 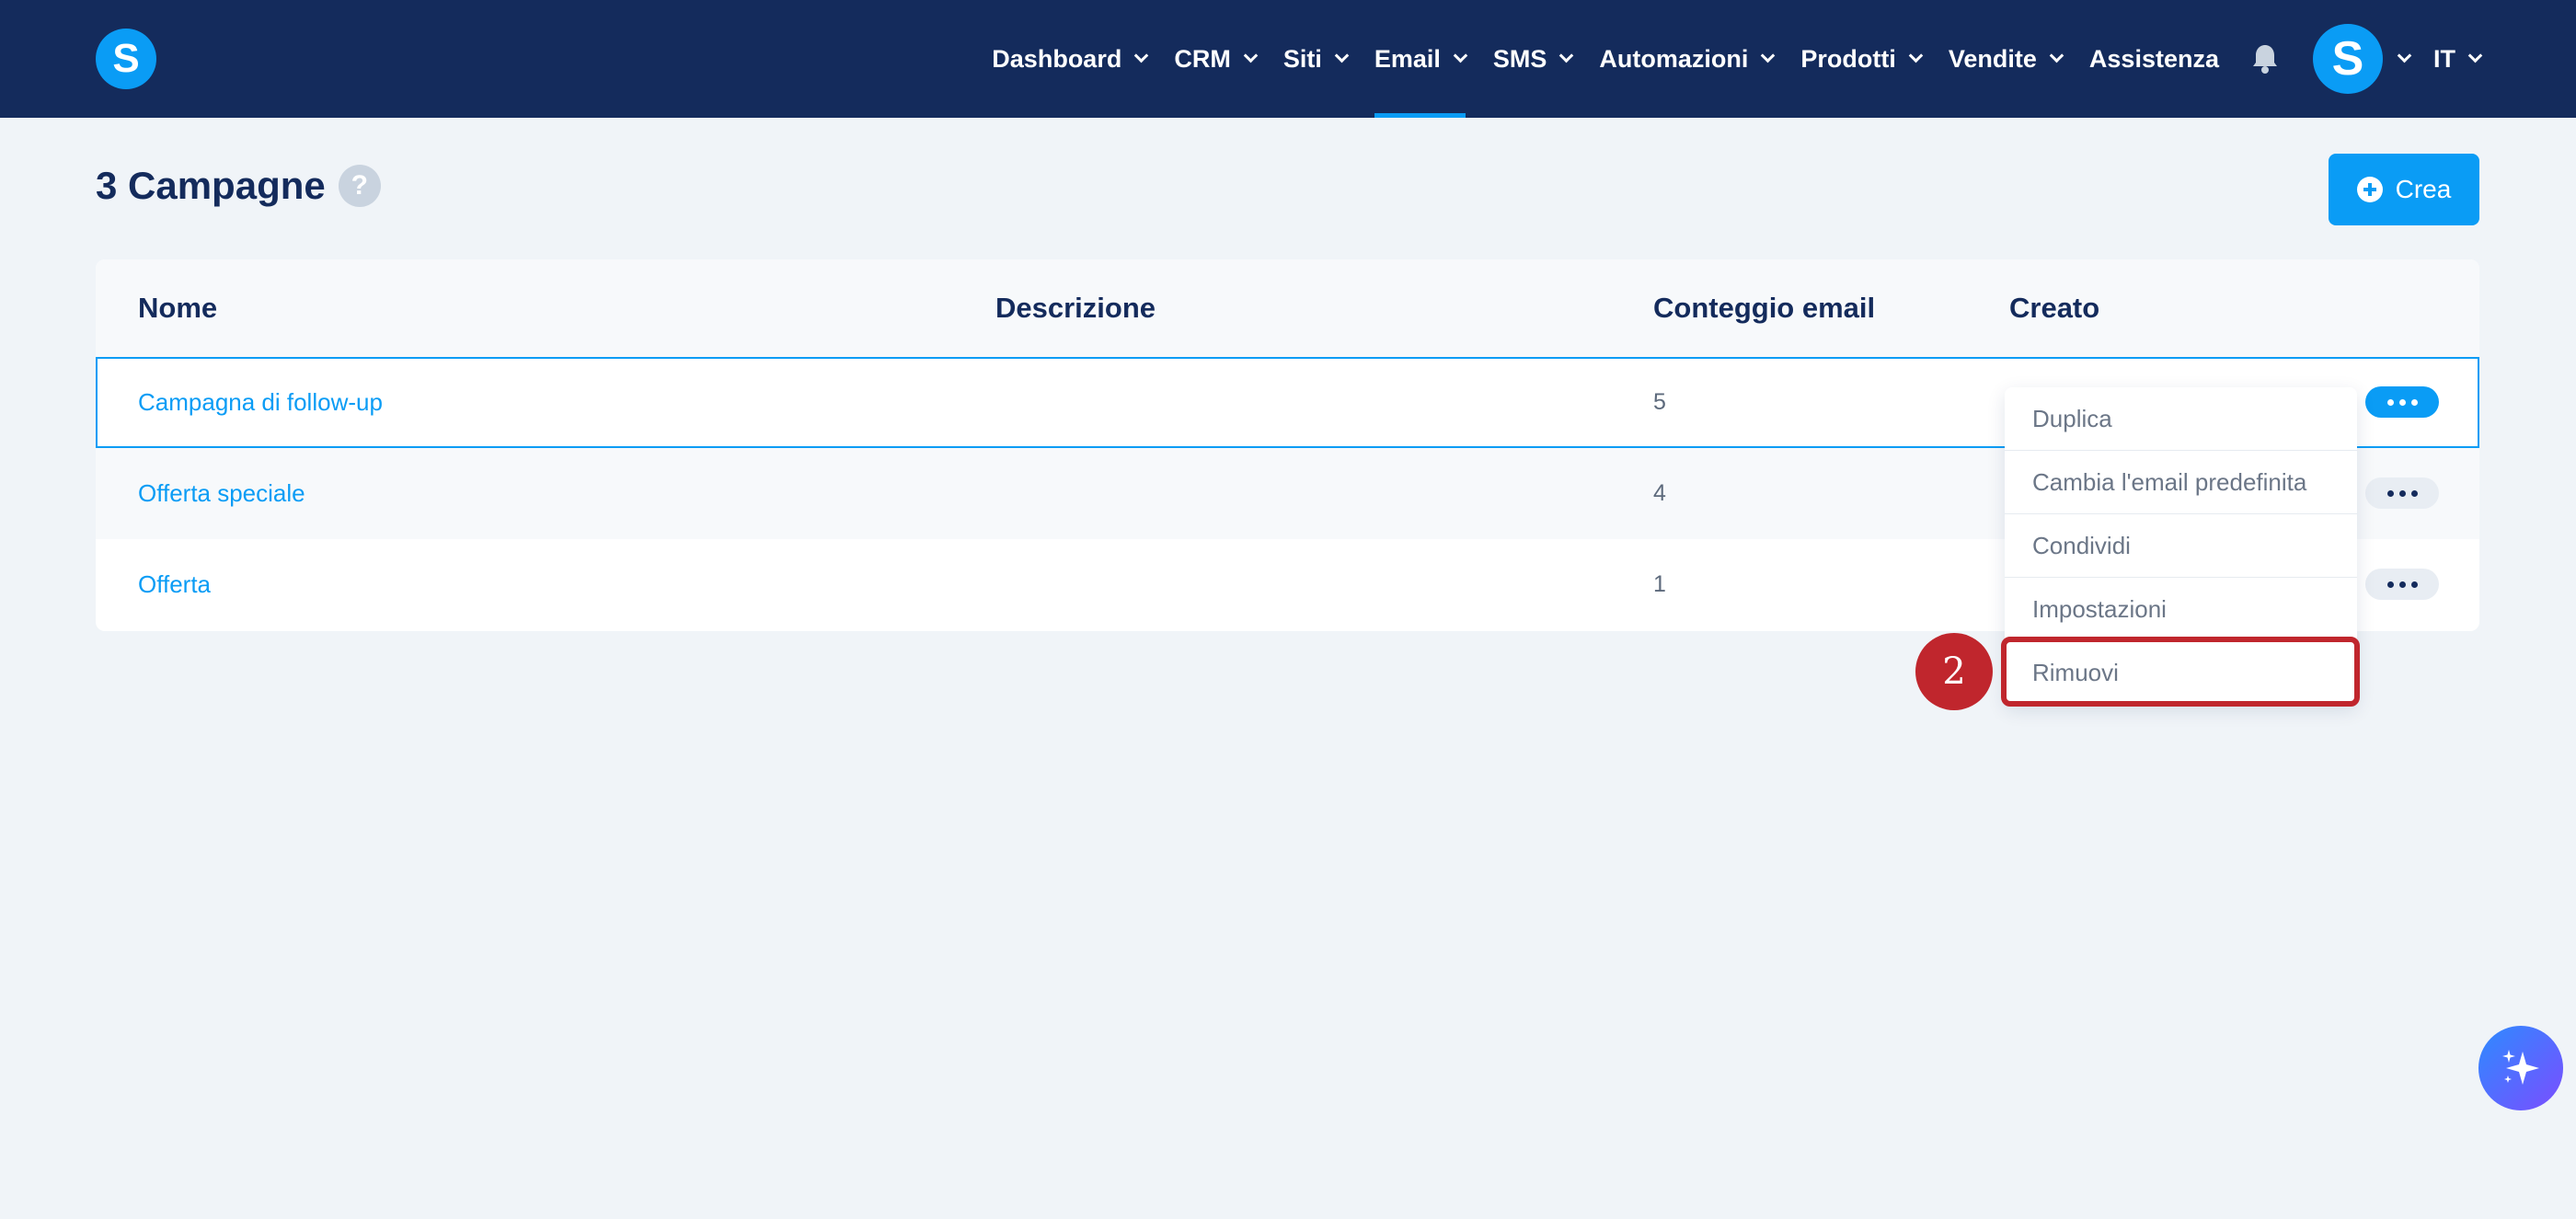 I want to click on campaign-name-link: Offerta speciale, so click(x=221, y=493).